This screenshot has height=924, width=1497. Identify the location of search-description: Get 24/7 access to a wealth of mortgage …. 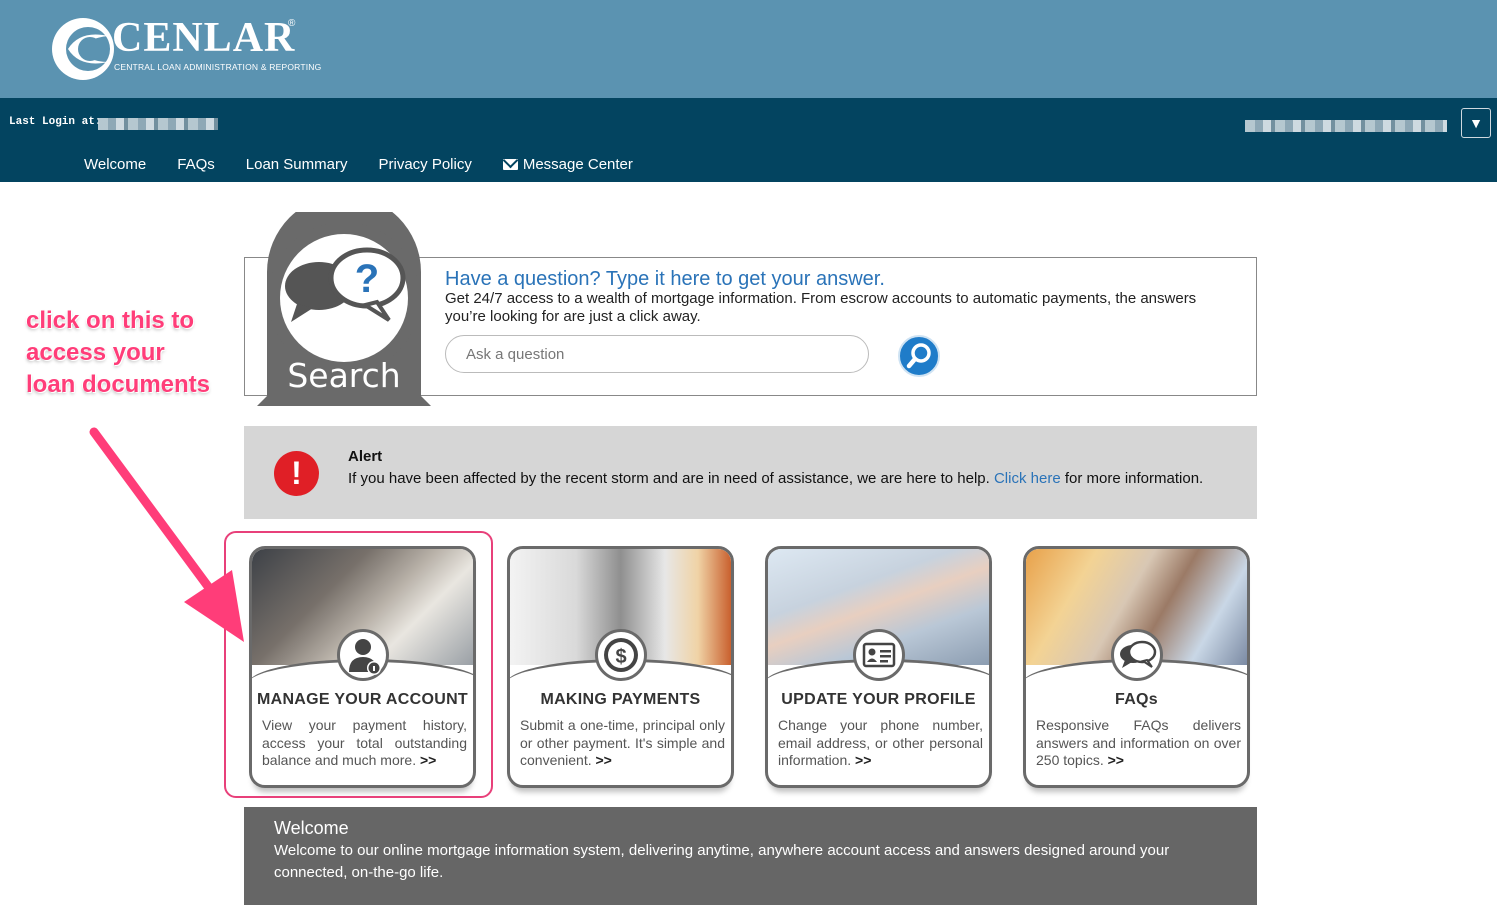
(821, 307).